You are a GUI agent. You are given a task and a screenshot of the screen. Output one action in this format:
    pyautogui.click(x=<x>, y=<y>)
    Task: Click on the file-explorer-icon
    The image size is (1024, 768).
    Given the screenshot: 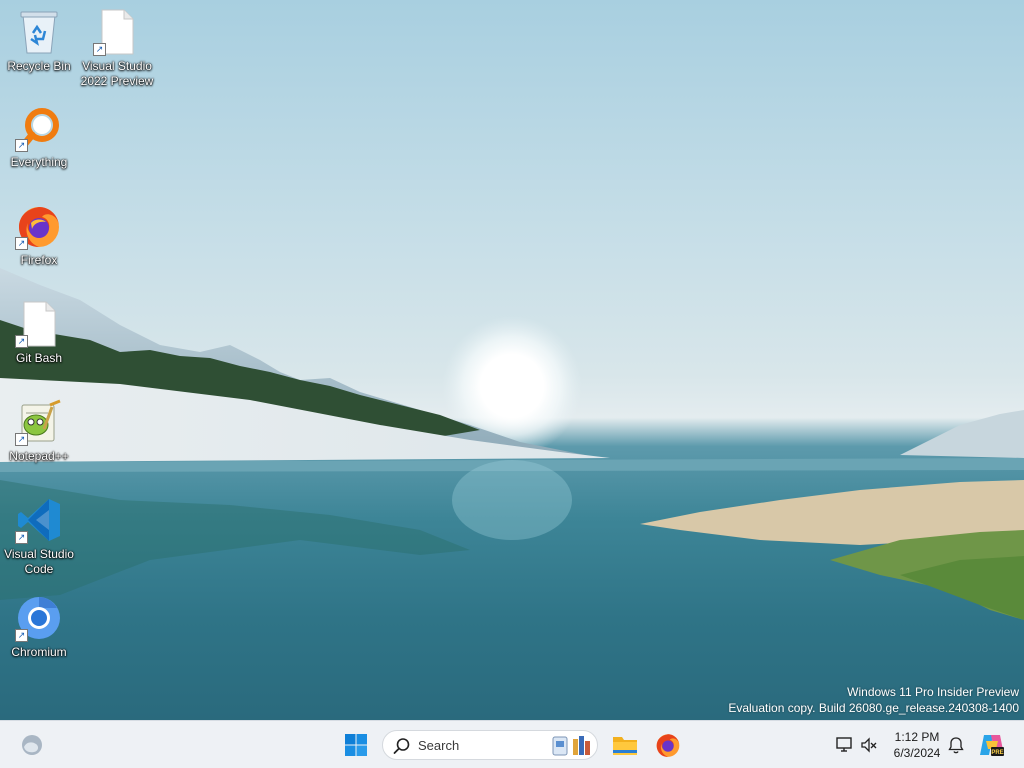 What is the action you would take?
    pyautogui.click(x=625, y=746)
    